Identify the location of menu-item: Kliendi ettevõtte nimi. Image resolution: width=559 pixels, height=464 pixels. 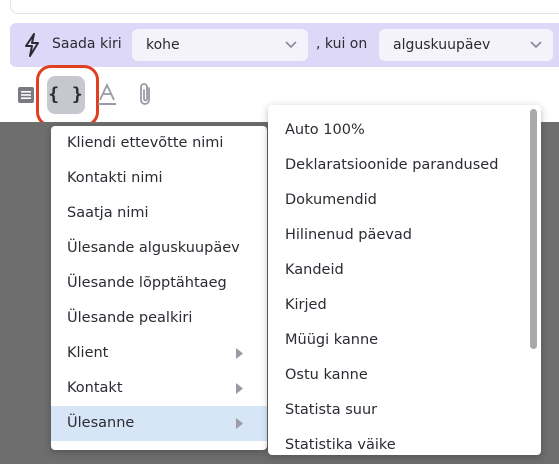
(159, 143).